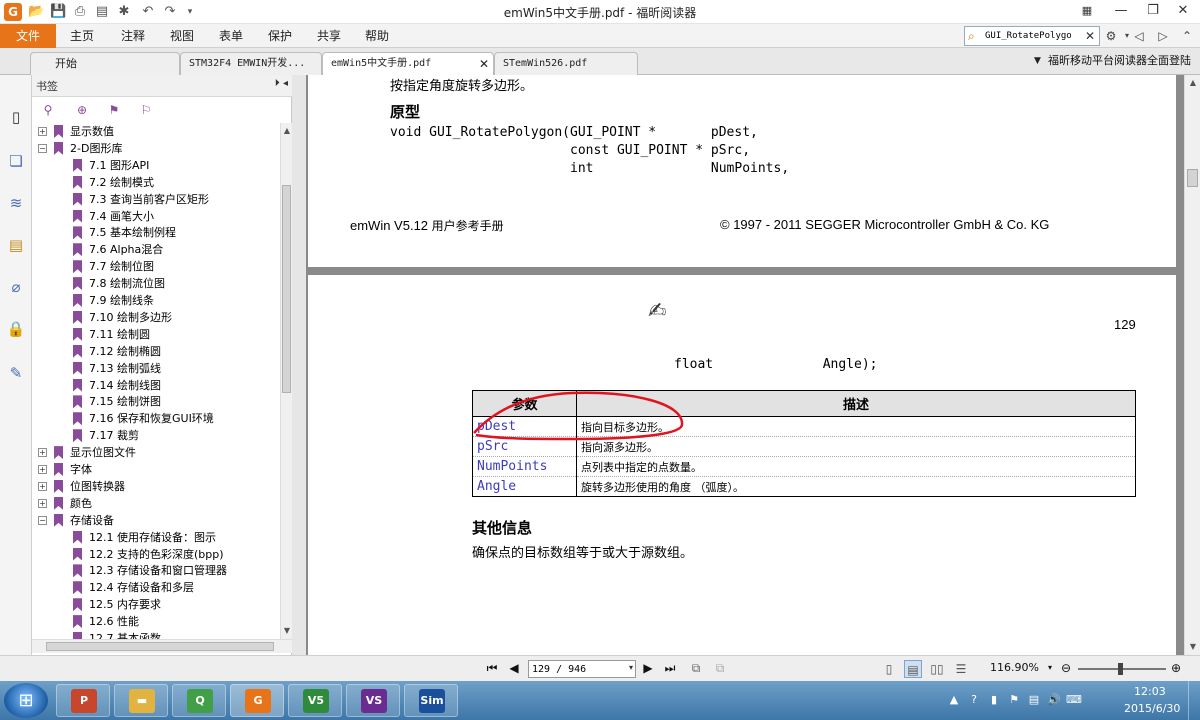 Image resolution: width=1200 pixels, height=720 pixels. I want to click on attachments-icon: ⌀, so click(16, 287).